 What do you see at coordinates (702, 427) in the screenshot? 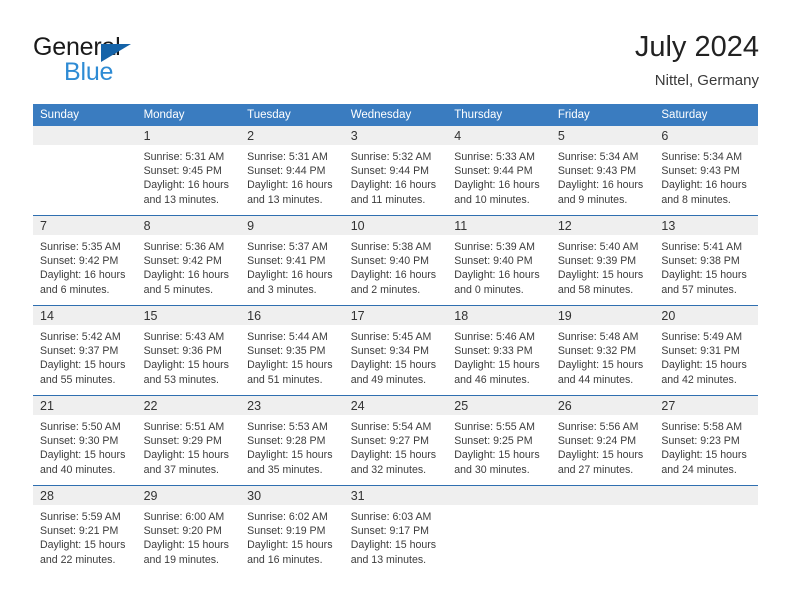
I see `sunrise-text: Sunrise: 5:58 AM` at bounding box center [702, 427].